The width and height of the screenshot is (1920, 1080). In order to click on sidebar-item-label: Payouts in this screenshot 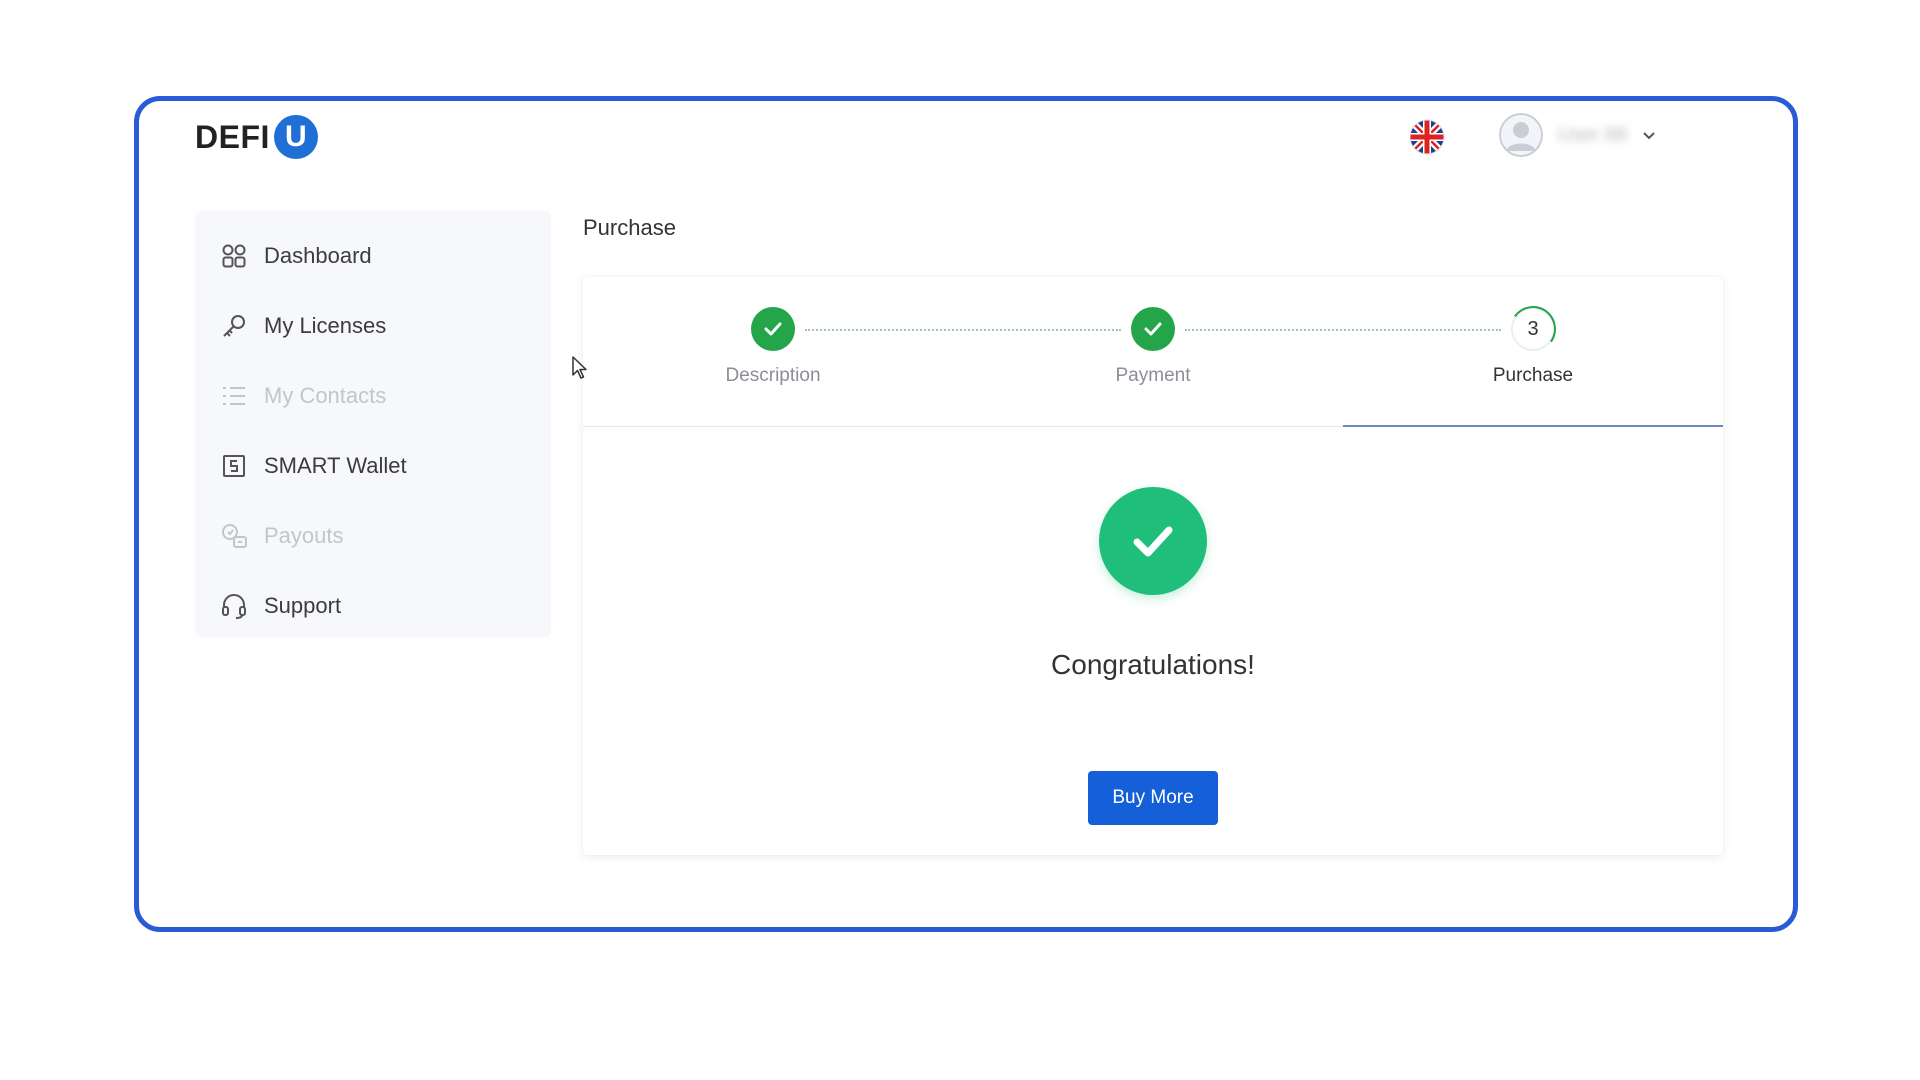, I will do `click(304, 535)`.